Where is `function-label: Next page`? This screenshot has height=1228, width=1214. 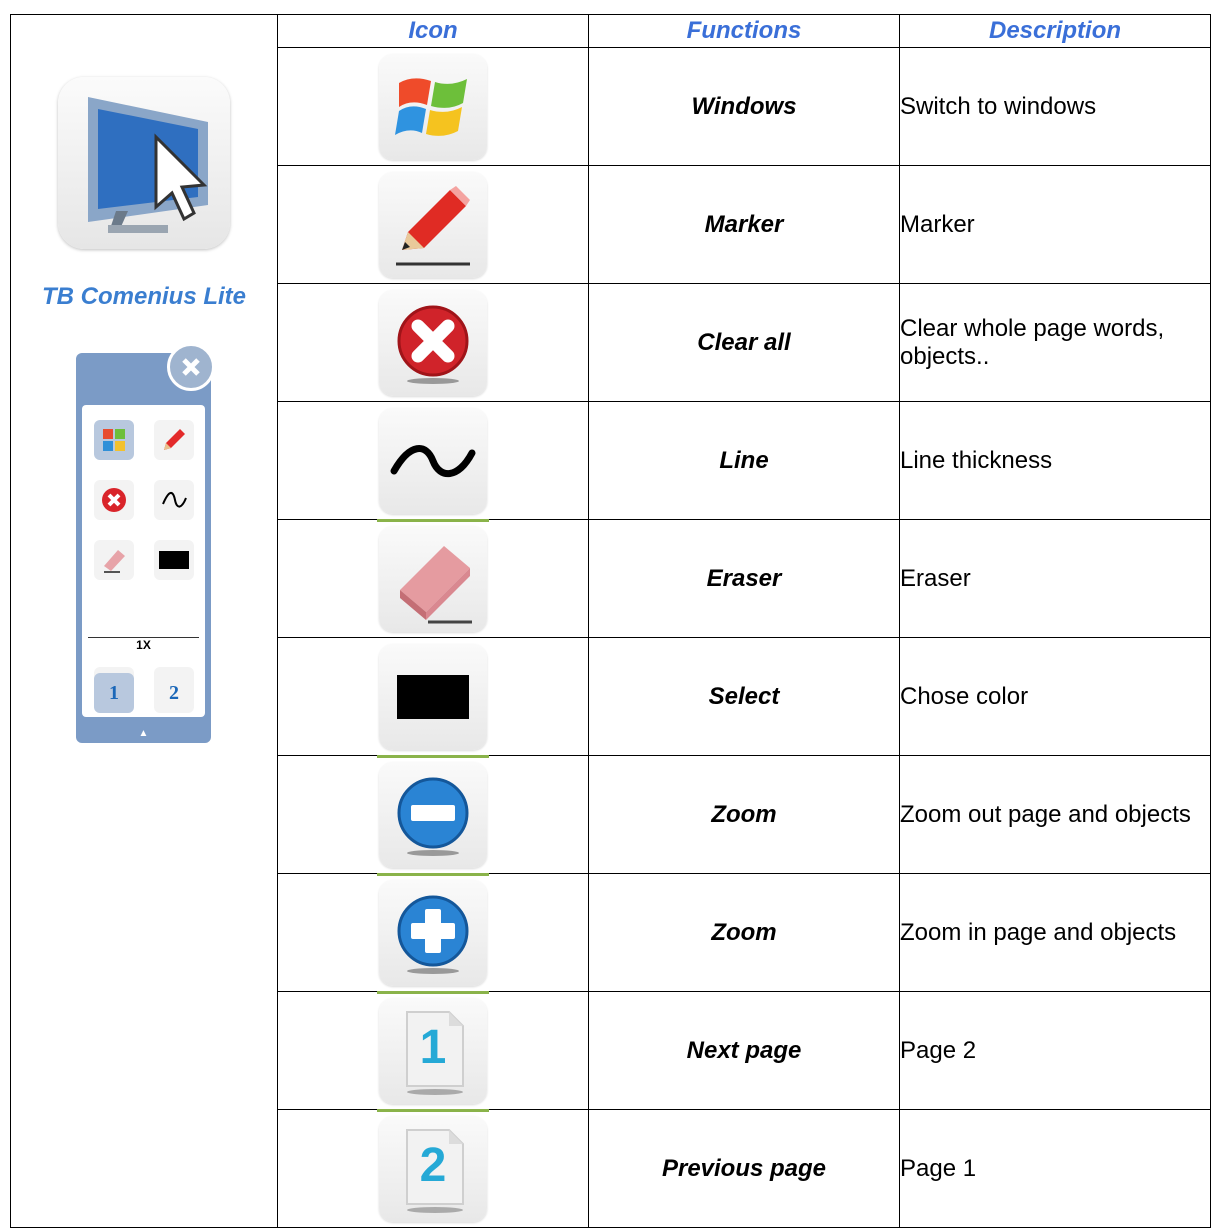 function-label: Next page is located at coordinates (744, 1050).